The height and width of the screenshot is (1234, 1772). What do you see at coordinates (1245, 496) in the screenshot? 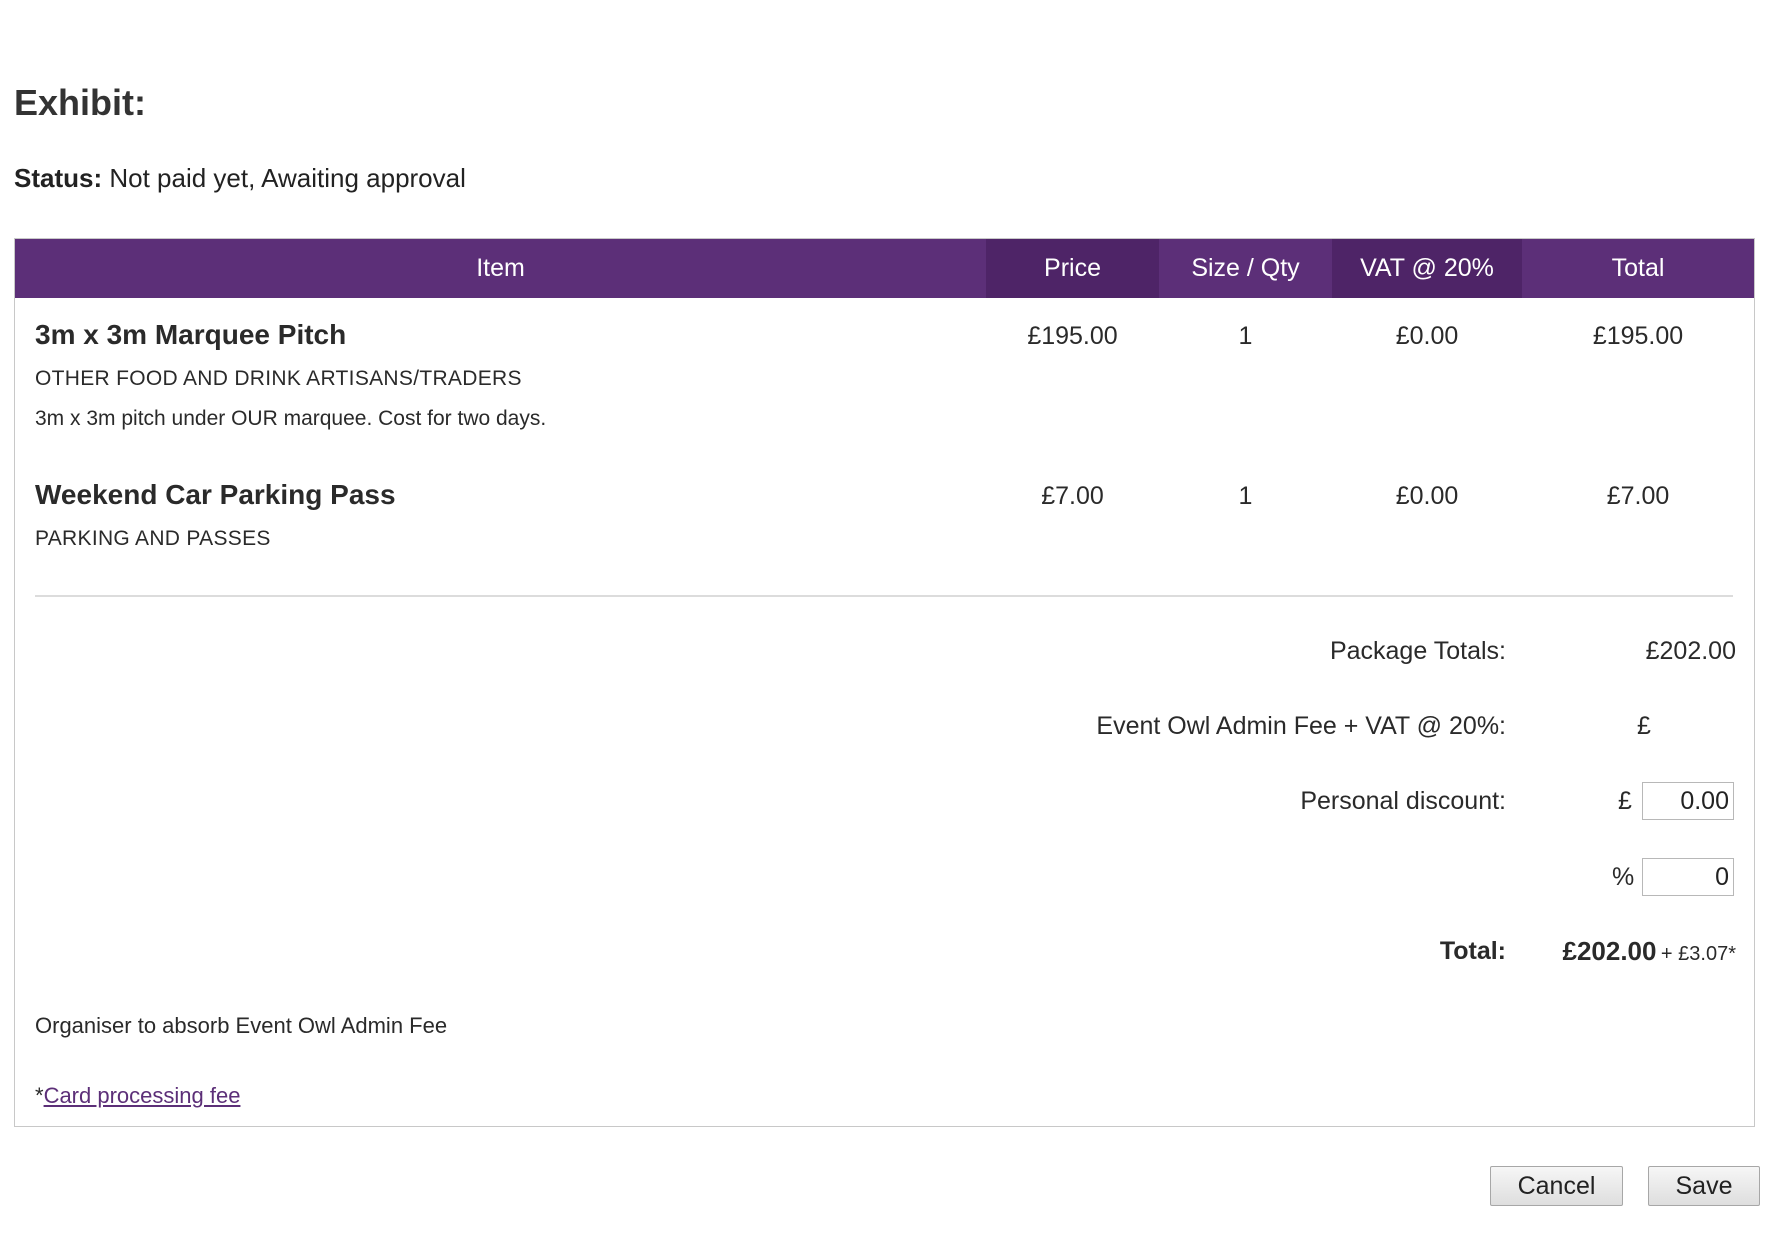
I see `row-2-qty: 1` at bounding box center [1245, 496].